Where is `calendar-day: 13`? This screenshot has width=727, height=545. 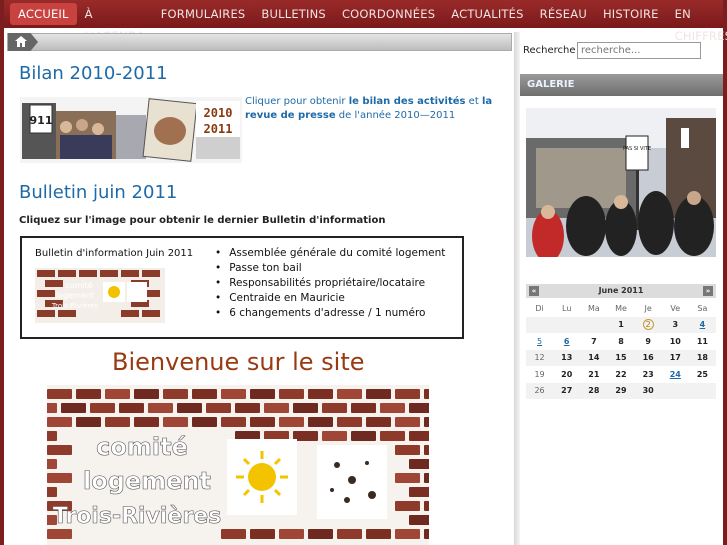
calendar-day: 13 is located at coordinates (567, 357).